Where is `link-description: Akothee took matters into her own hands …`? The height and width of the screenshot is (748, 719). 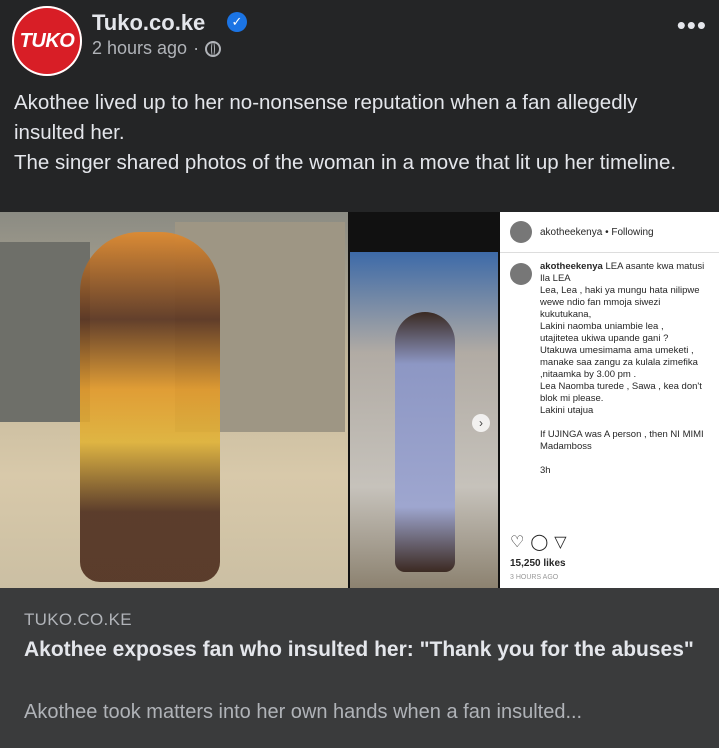
link-description: Akothee took matters into her own hands … is located at coordinates (303, 712).